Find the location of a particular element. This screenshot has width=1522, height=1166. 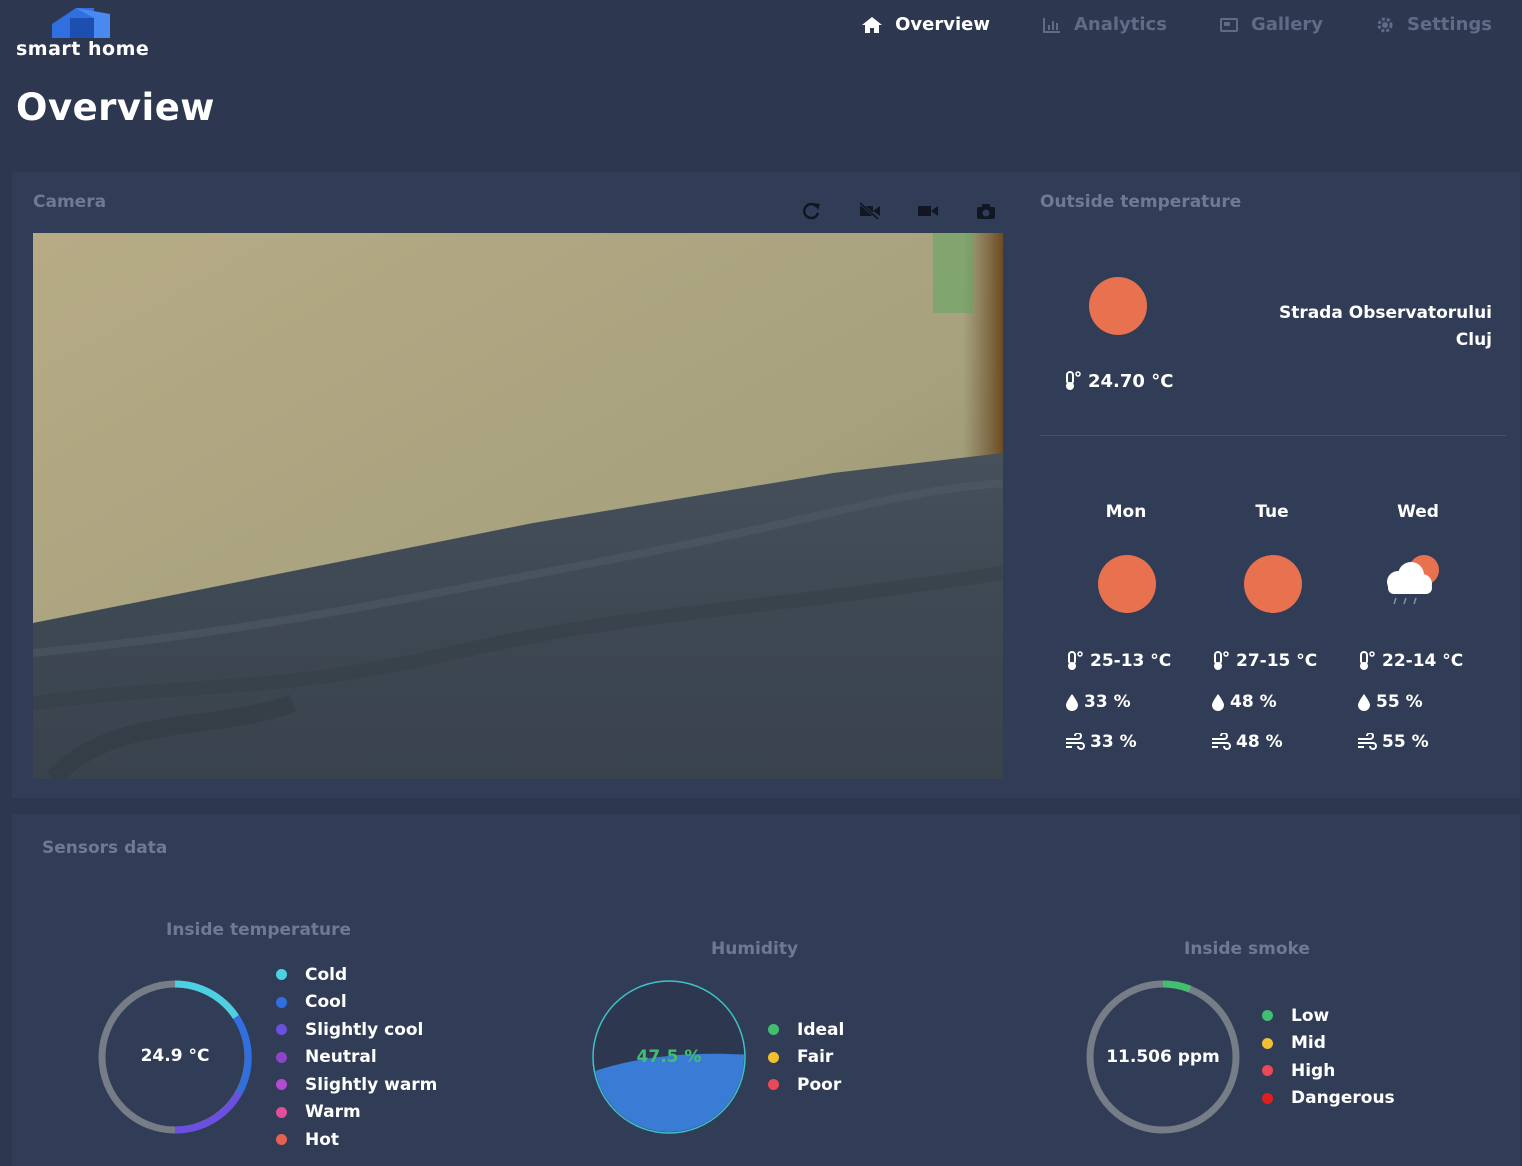

gauge-arc-low is located at coordinates (1177, 986).